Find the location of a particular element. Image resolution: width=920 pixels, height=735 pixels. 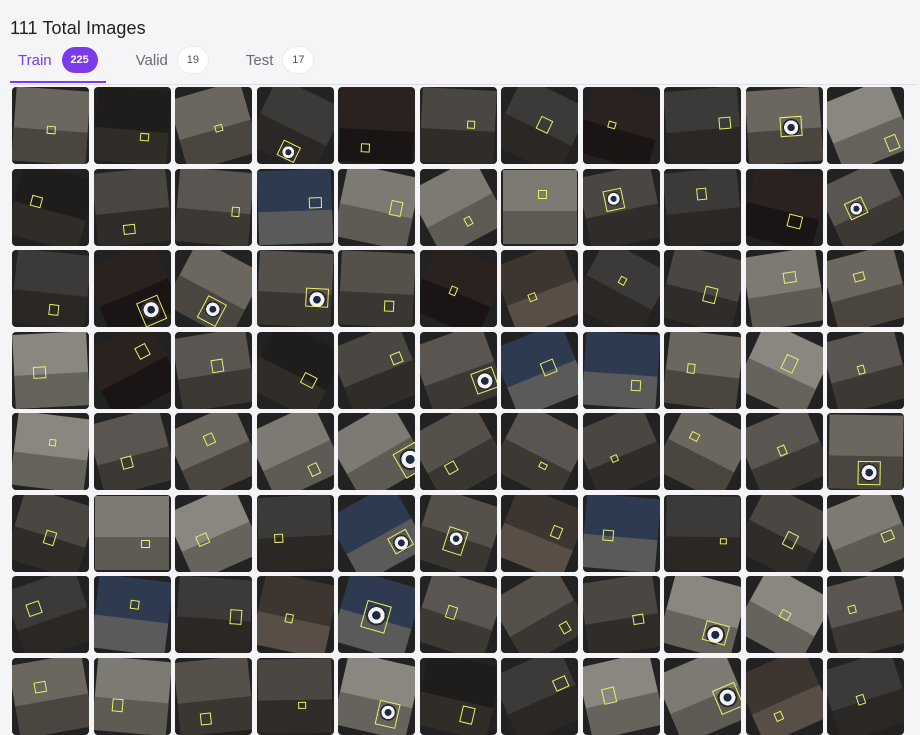

tab-test: Test 17 is located at coordinates (276, 60).